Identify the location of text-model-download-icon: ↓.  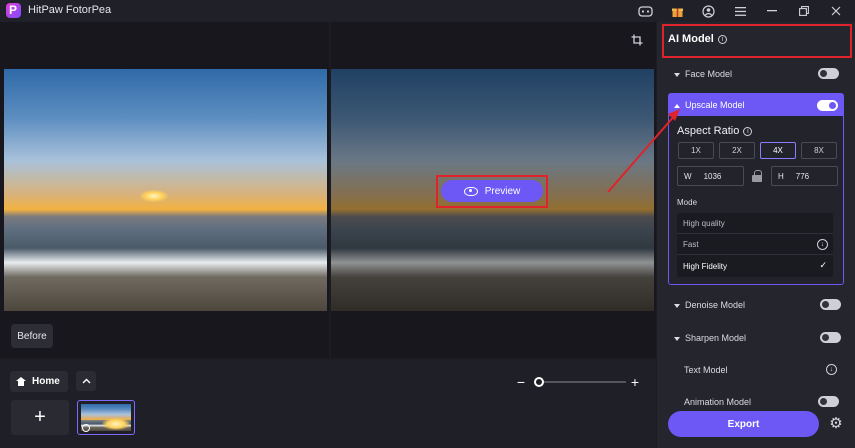
(831, 369).